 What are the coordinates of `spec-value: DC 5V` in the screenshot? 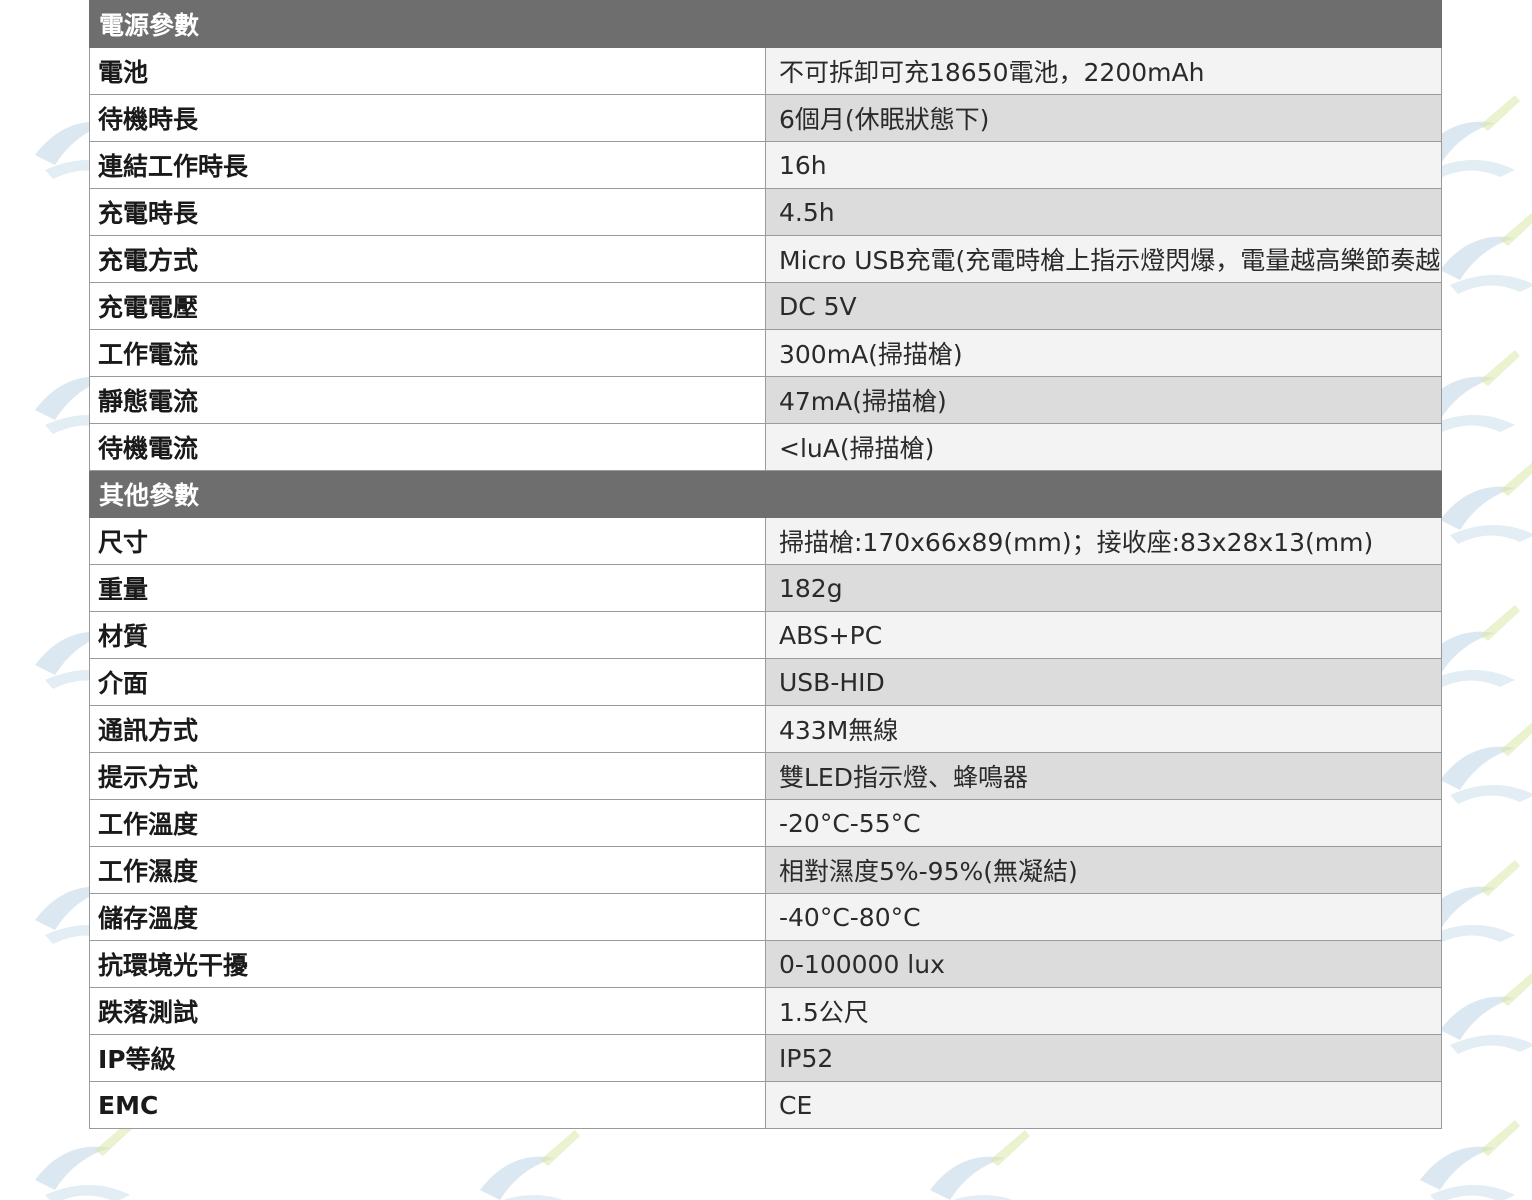 It's located at (1103, 306).